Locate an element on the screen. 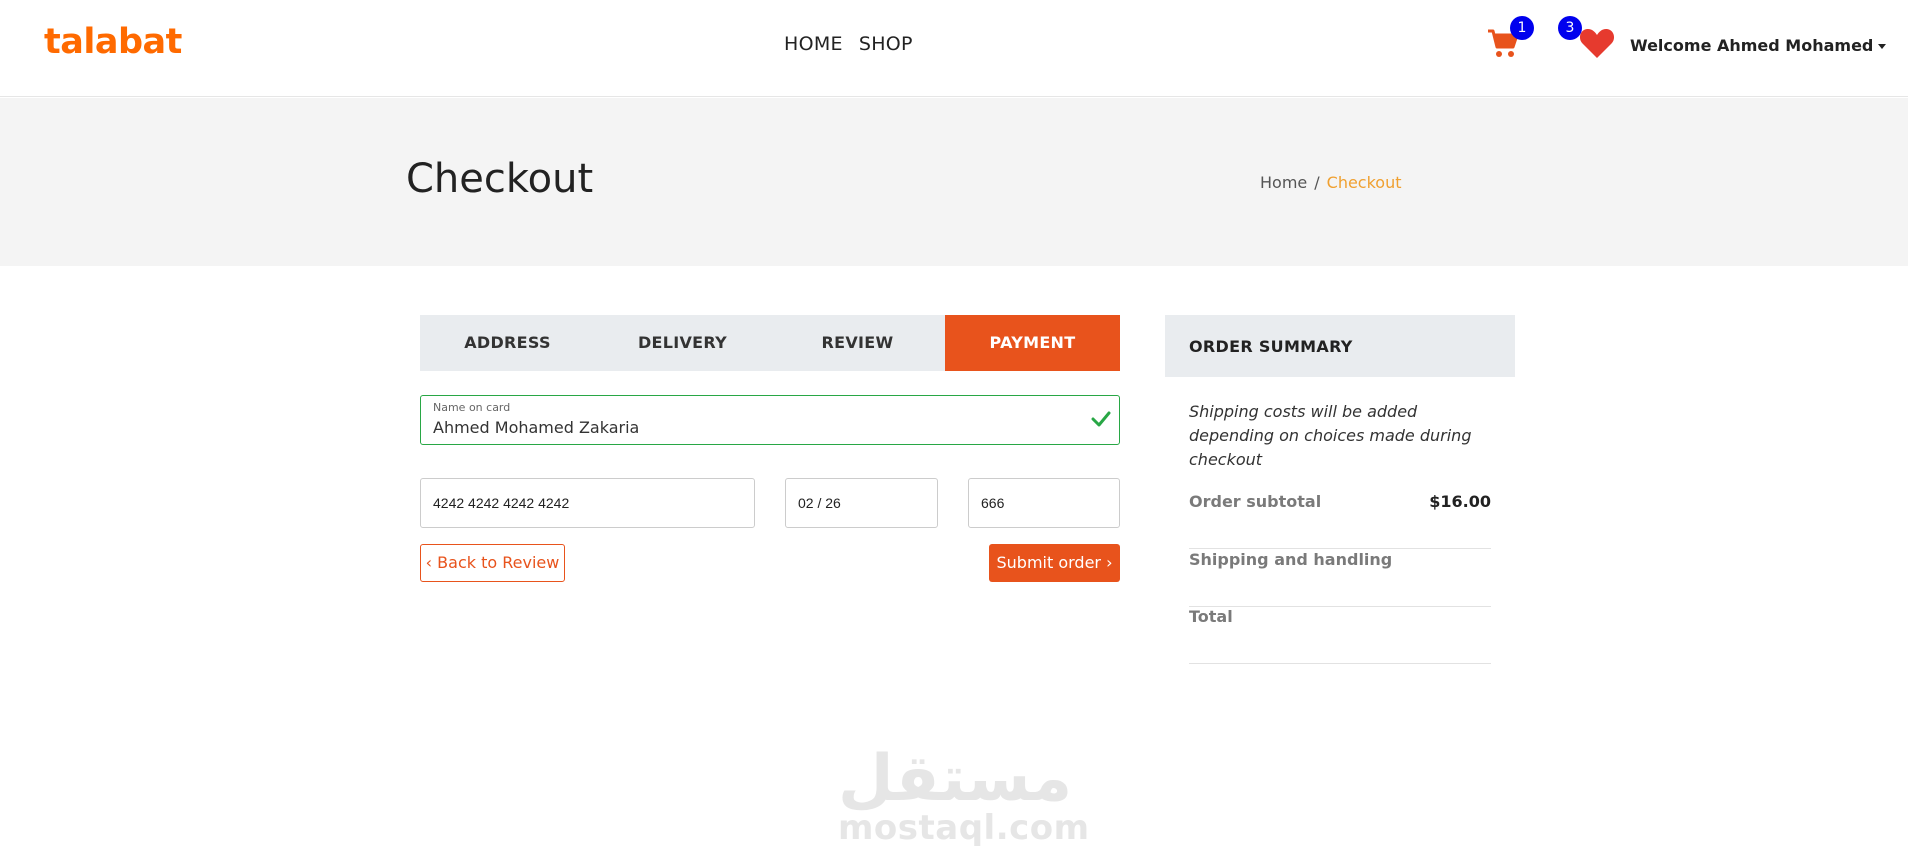  welcome-text: Welcome Ahmed Mohamed is located at coordinates (1752, 45).